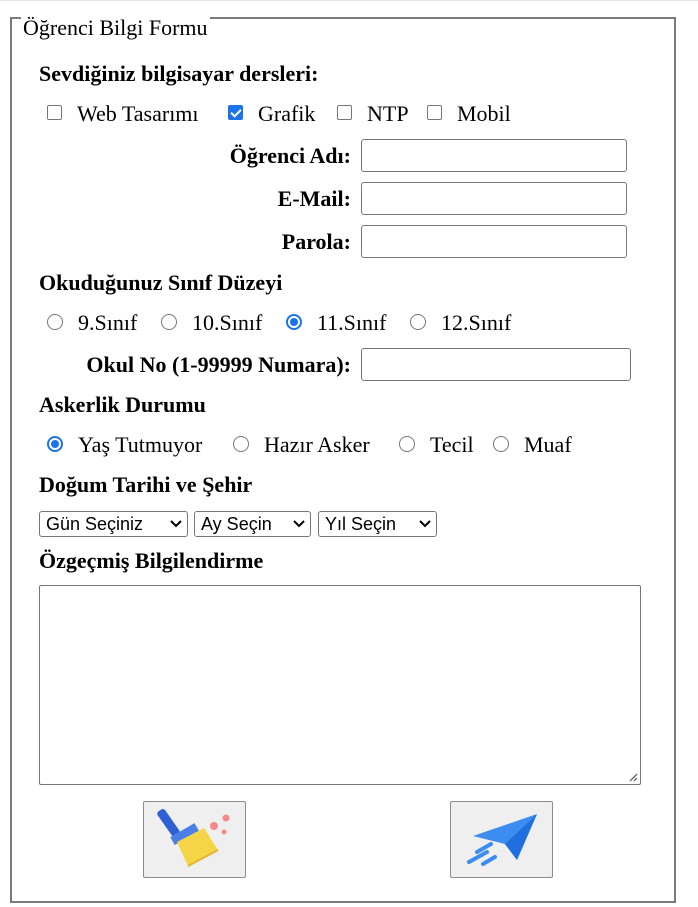 The width and height of the screenshot is (698, 907). Describe the element at coordinates (290, 155) in the screenshot. I see `name-label: Öğrenci Adı:` at that location.